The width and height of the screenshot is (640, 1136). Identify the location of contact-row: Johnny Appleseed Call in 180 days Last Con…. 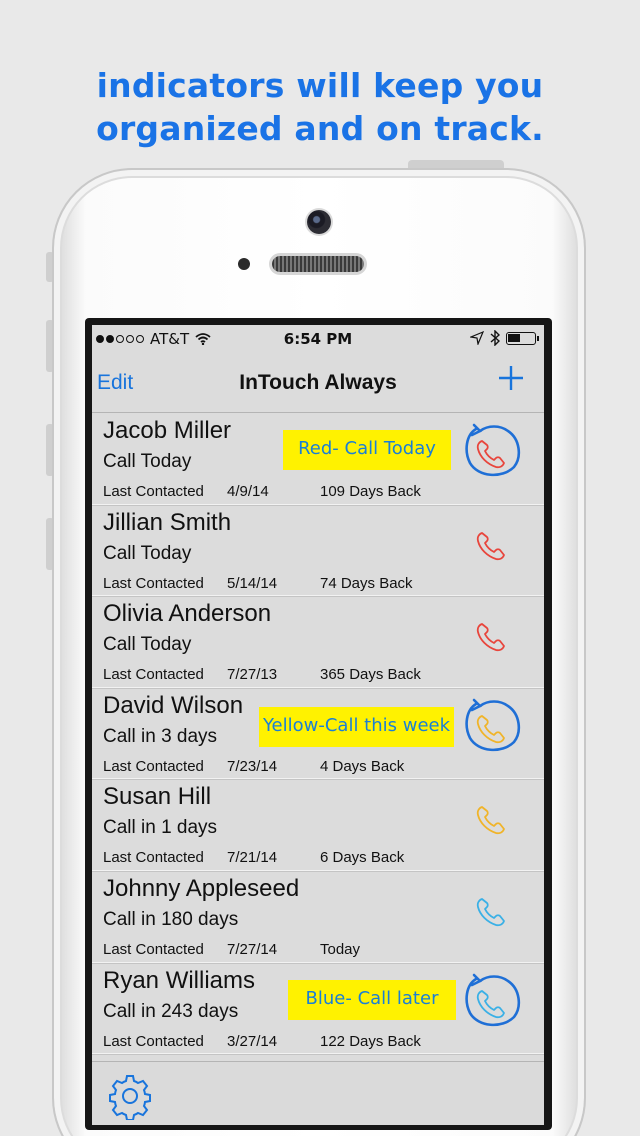
(318, 917).